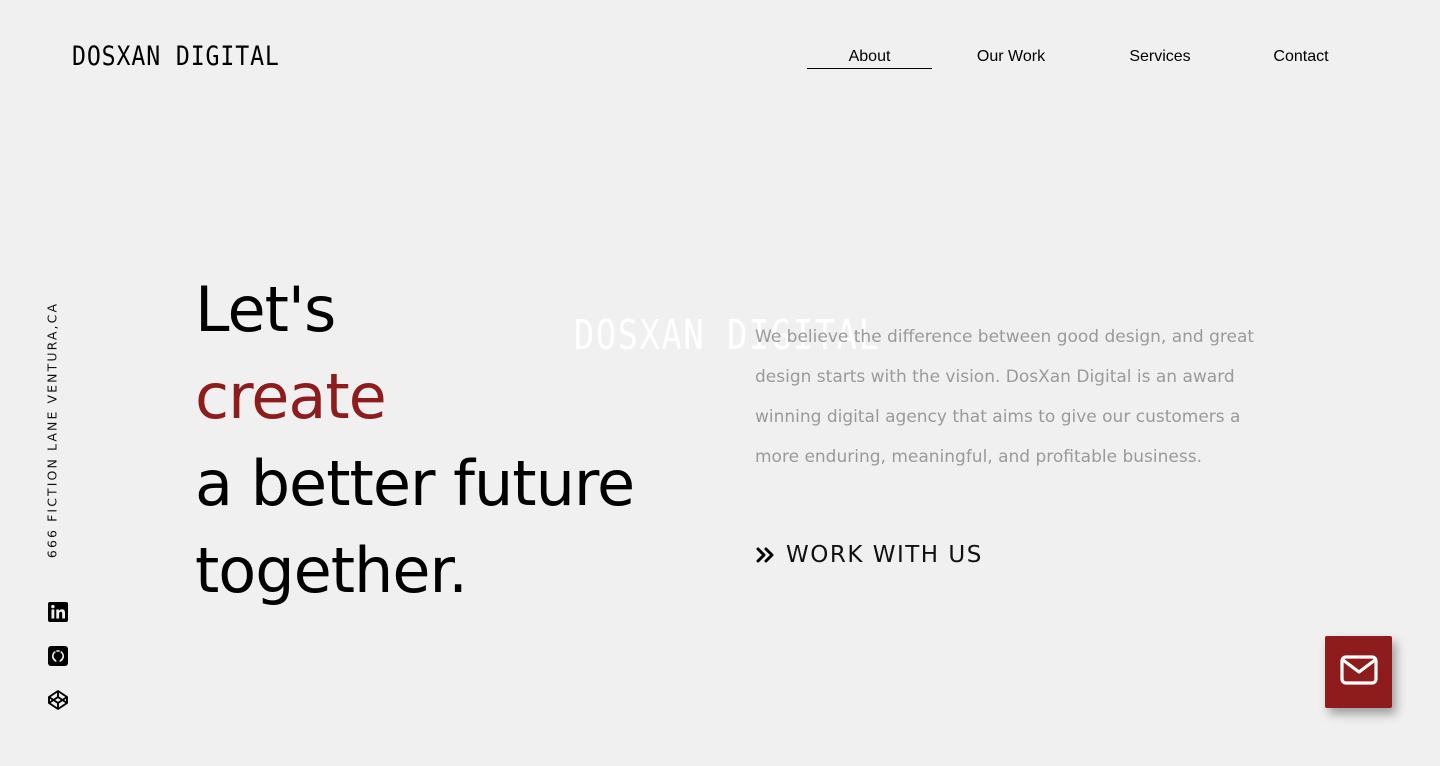  I want to click on mail-icon, so click(1358, 672).